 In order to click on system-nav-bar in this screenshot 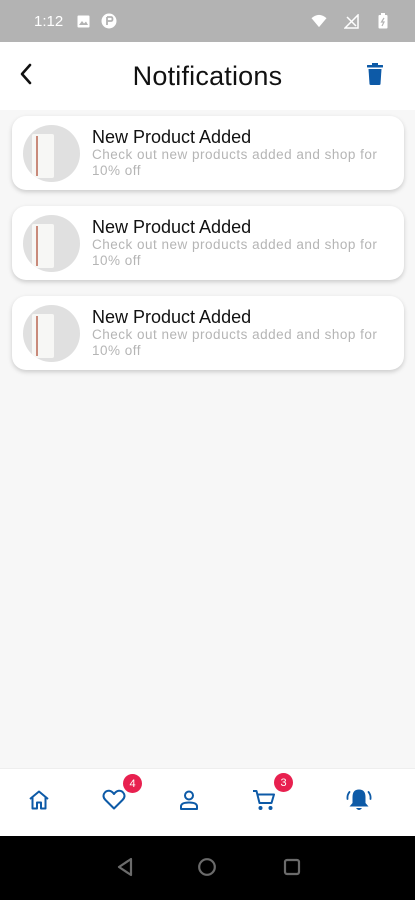, I will do `click(207, 868)`.